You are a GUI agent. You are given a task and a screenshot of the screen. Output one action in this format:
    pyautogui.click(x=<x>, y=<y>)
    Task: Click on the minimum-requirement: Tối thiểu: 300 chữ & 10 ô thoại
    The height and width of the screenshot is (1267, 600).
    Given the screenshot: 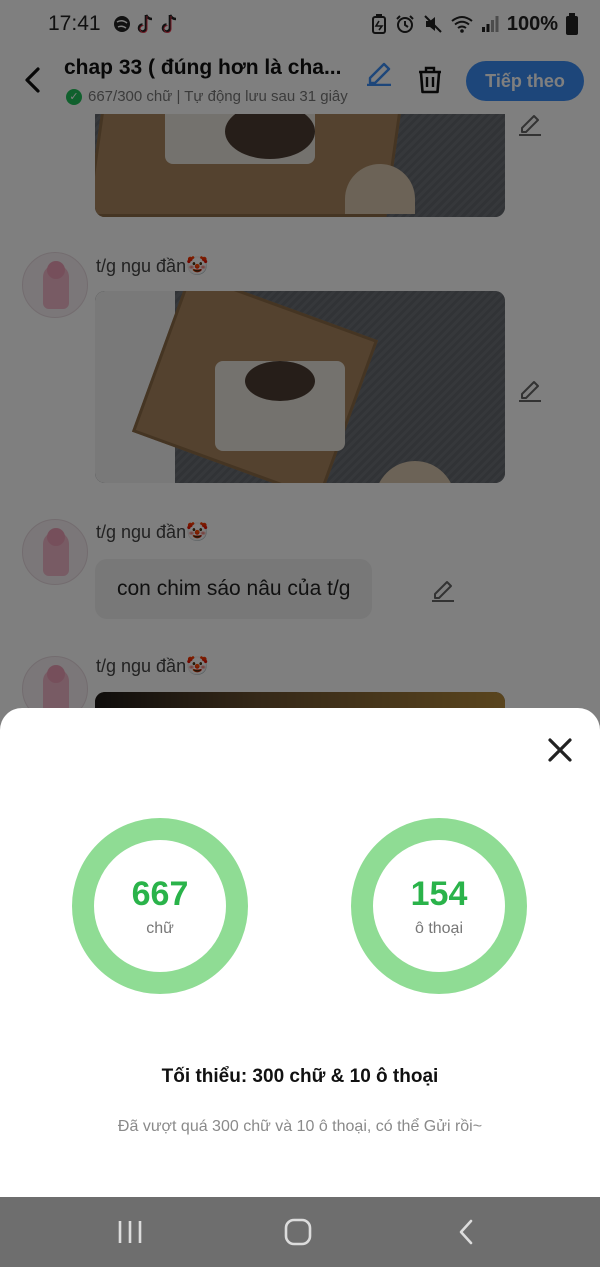 What is the action you would take?
    pyautogui.click(x=300, y=1076)
    